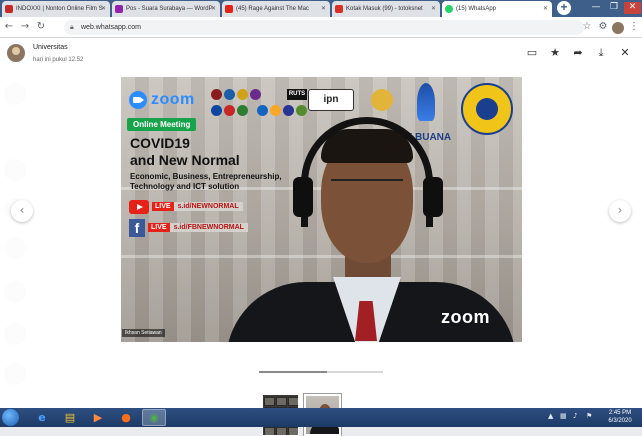 The image size is (642, 436). I want to click on menu-icon: ⋮, so click(634, 27).